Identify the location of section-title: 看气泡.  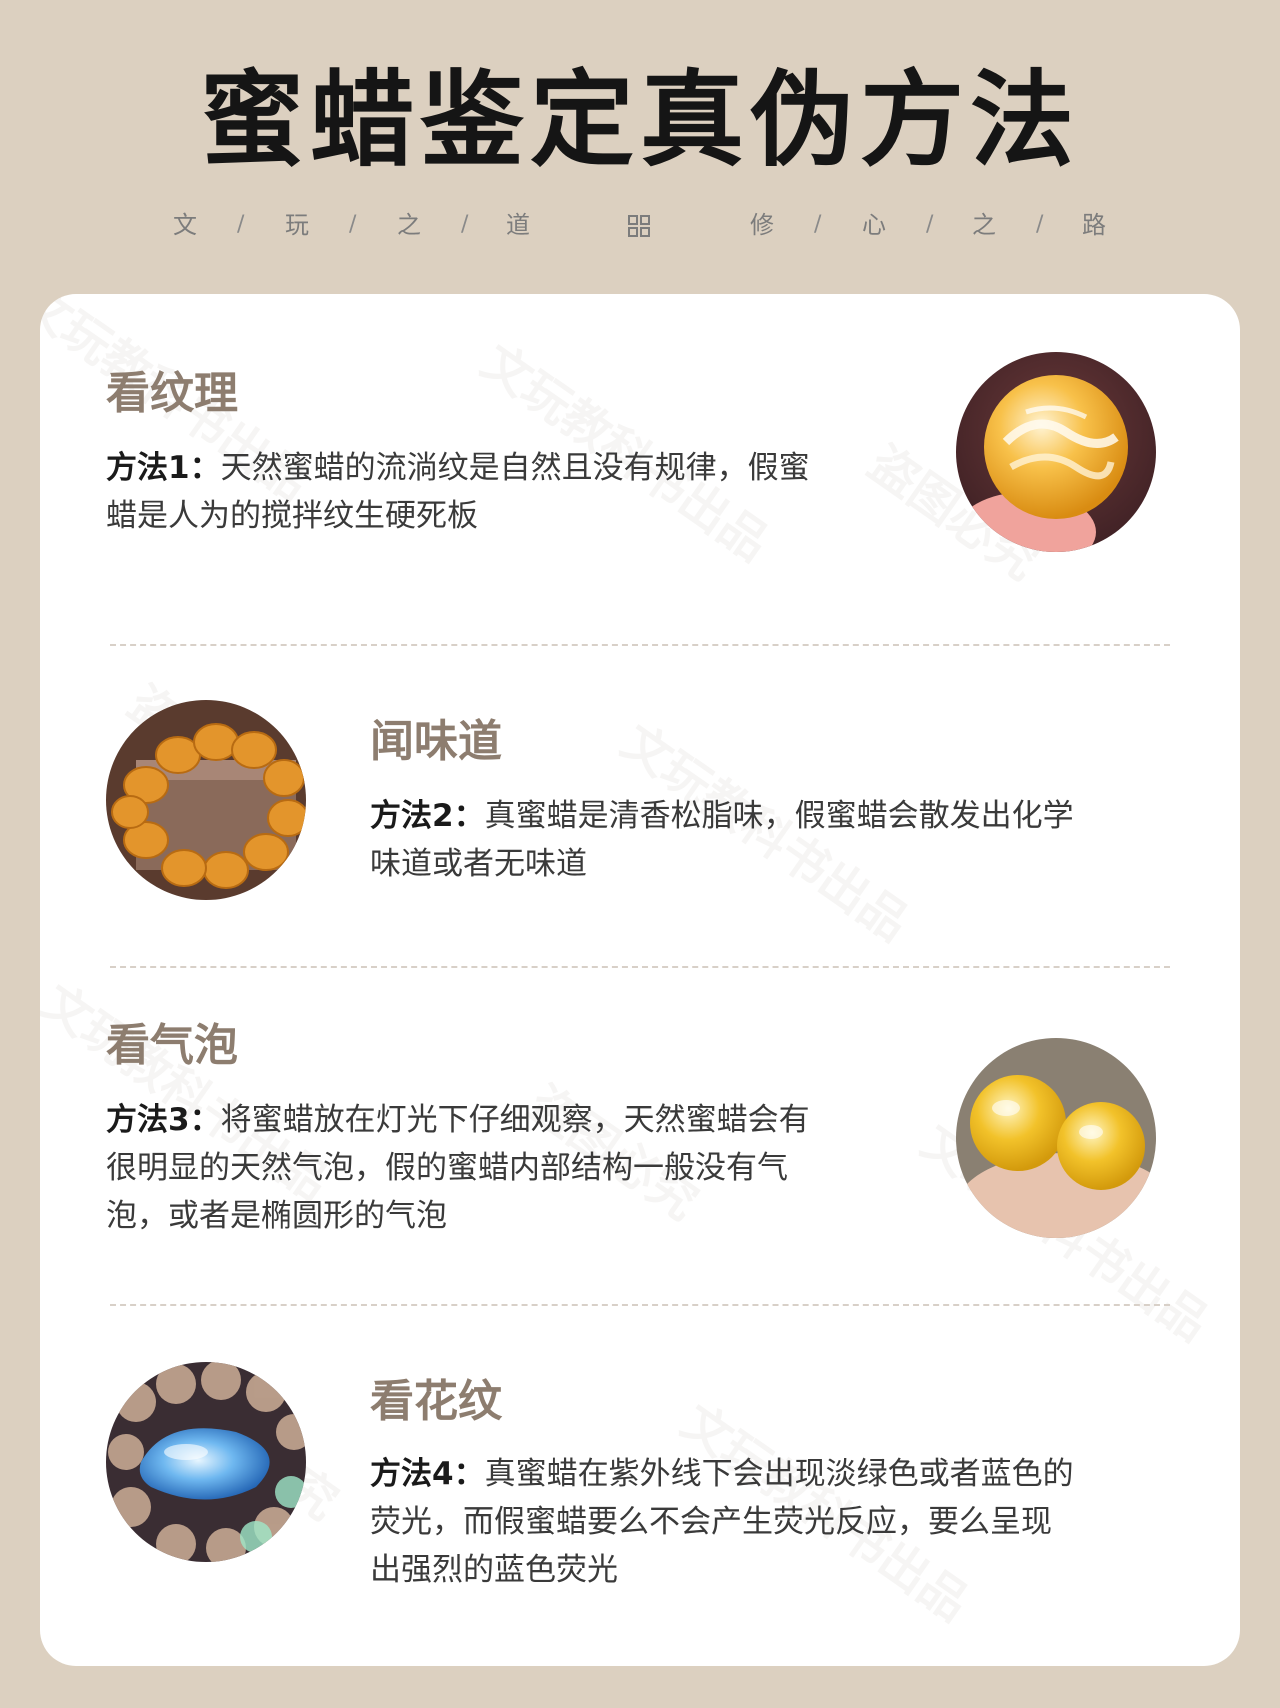
(172, 1045).